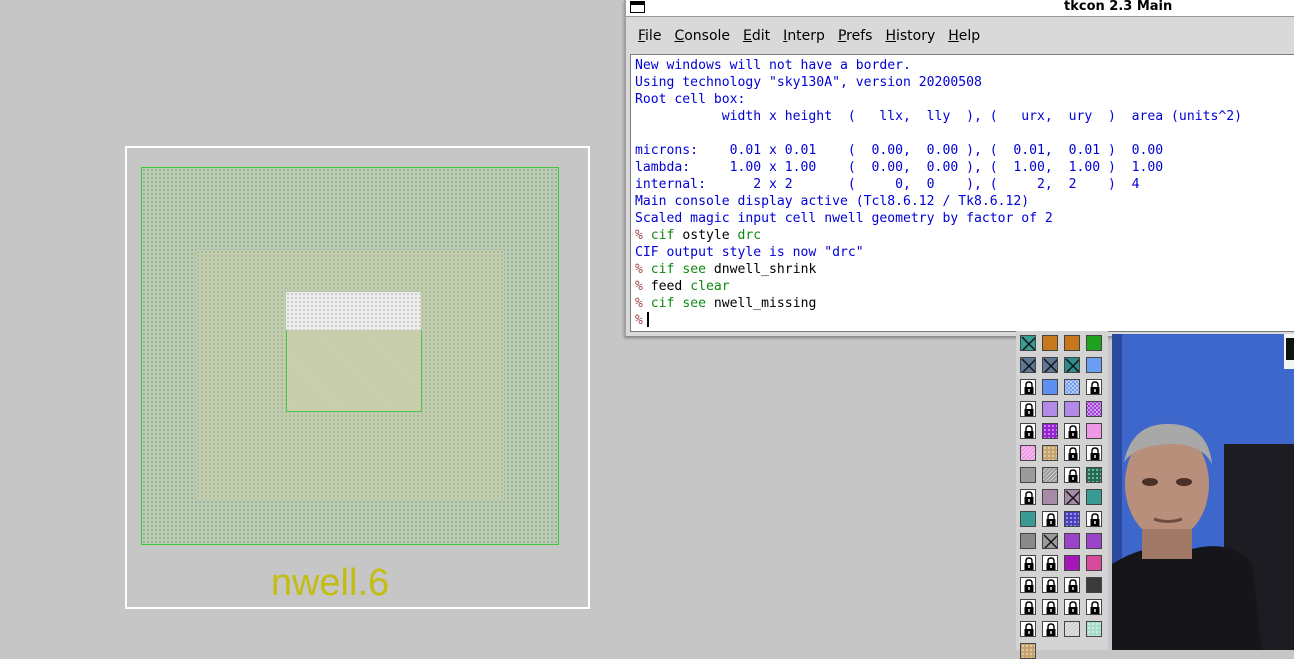 The height and width of the screenshot is (659, 1294). Describe the element at coordinates (706, 235) in the screenshot. I see `console-argument: ostyle` at that location.